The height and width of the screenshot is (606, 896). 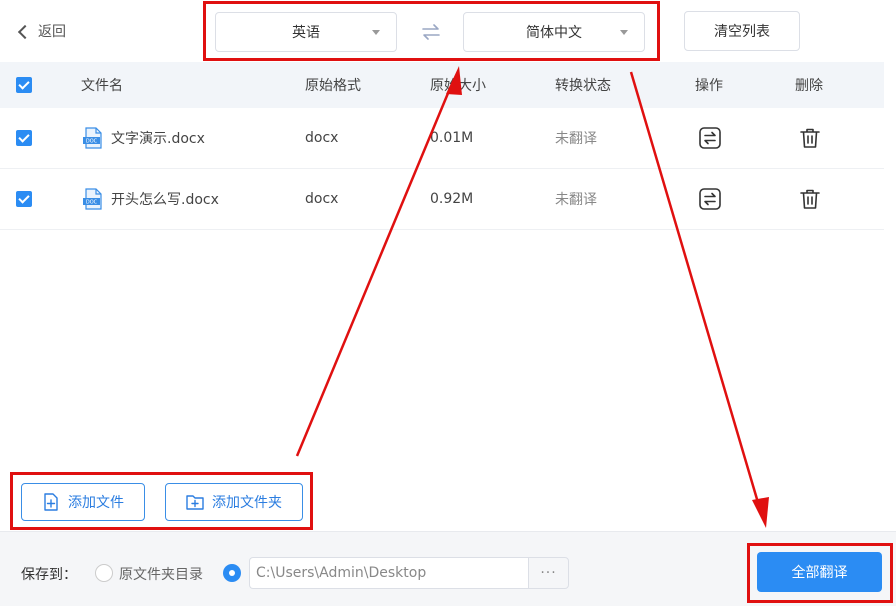 I want to click on more-dots-icon: ···, so click(x=548, y=573).